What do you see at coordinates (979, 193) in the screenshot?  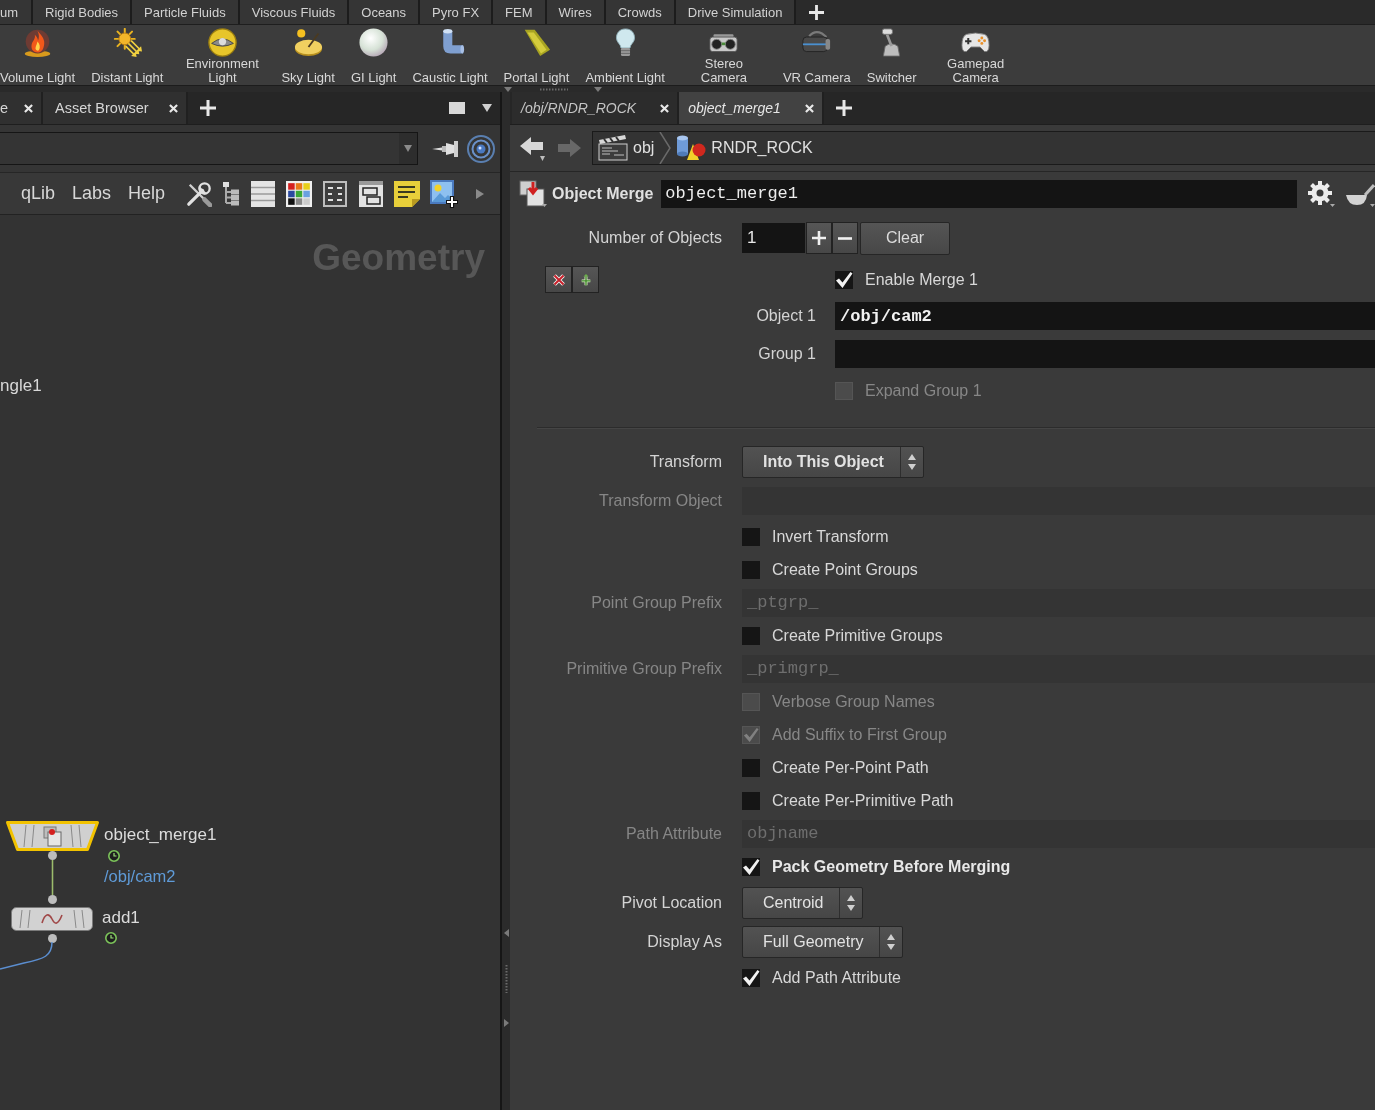 I see `node-name-field: object_merge1` at bounding box center [979, 193].